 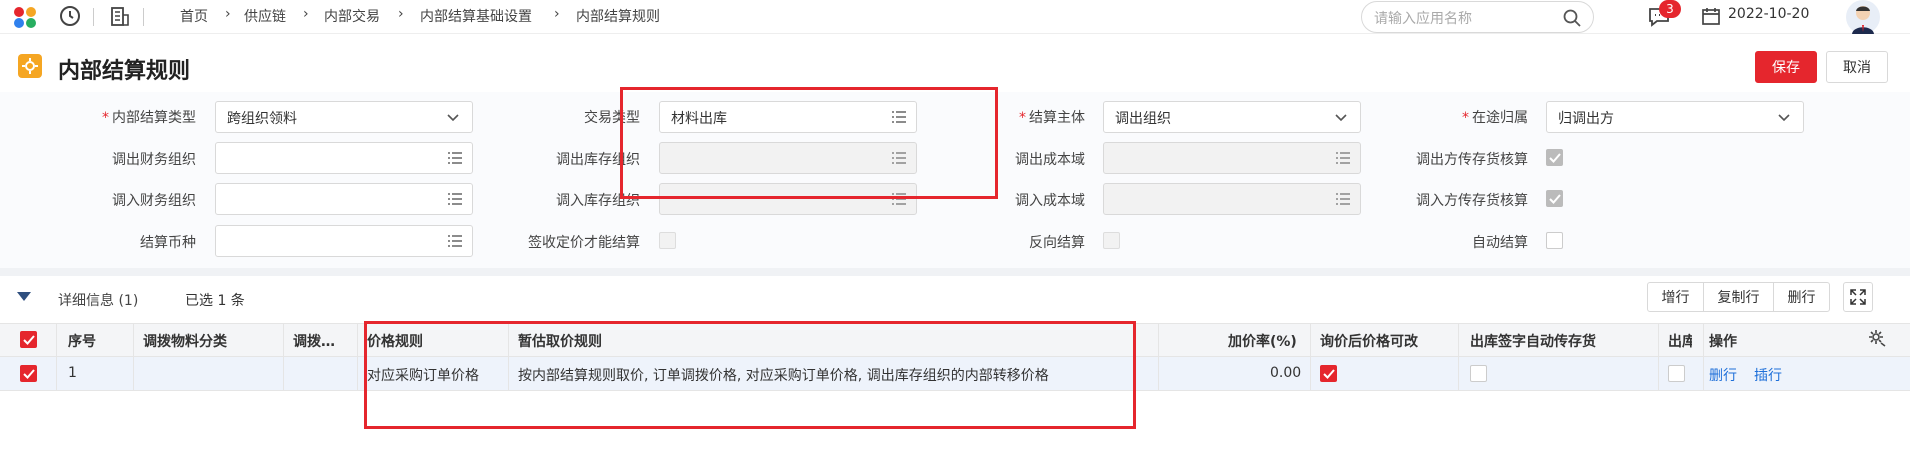 I want to click on row-index: 1, so click(x=72, y=373).